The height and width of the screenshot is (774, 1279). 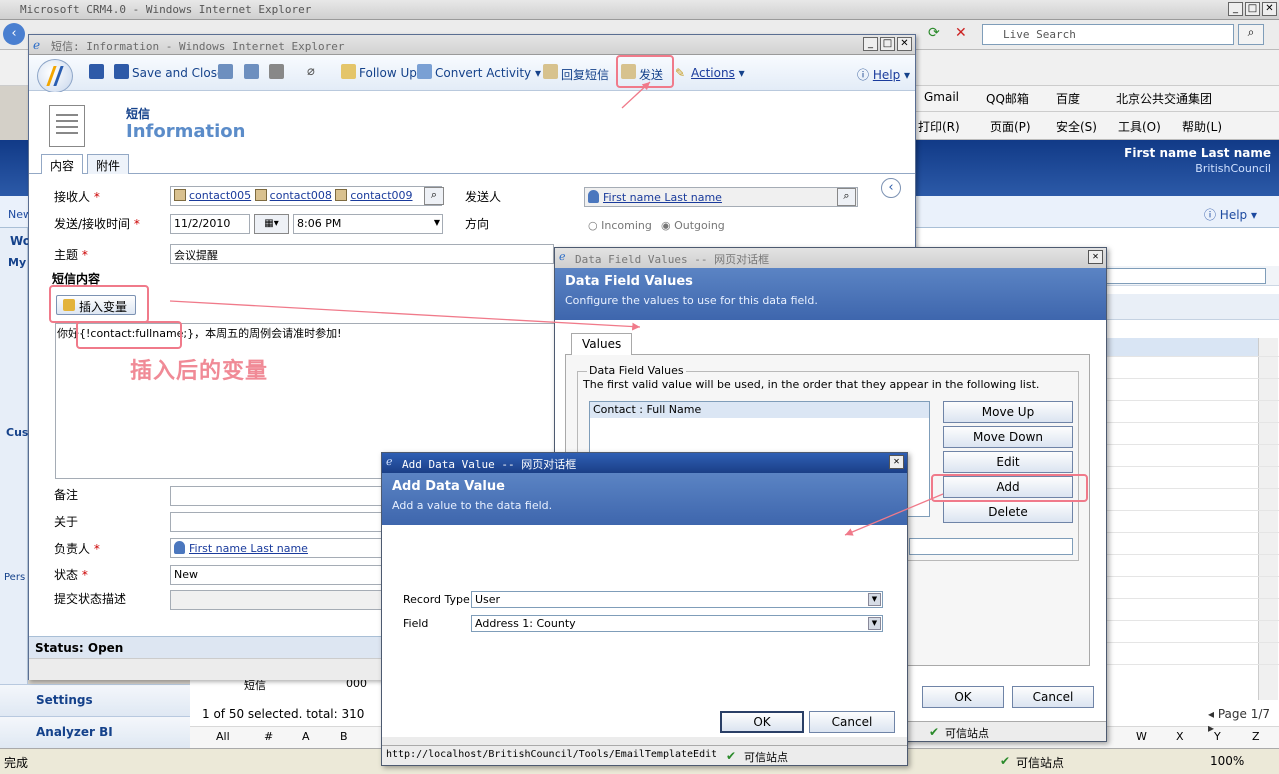 I want to click on variable-highlight-box, so click(x=129, y=335).